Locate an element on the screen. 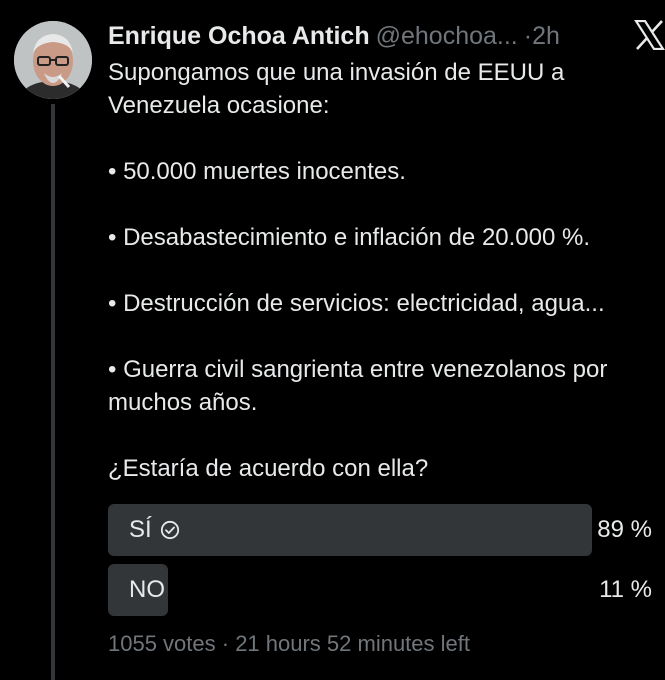 The width and height of the screenshot is (665, 680). poll-option-si: SÍ 89 % is located at coordinates (380, 530).